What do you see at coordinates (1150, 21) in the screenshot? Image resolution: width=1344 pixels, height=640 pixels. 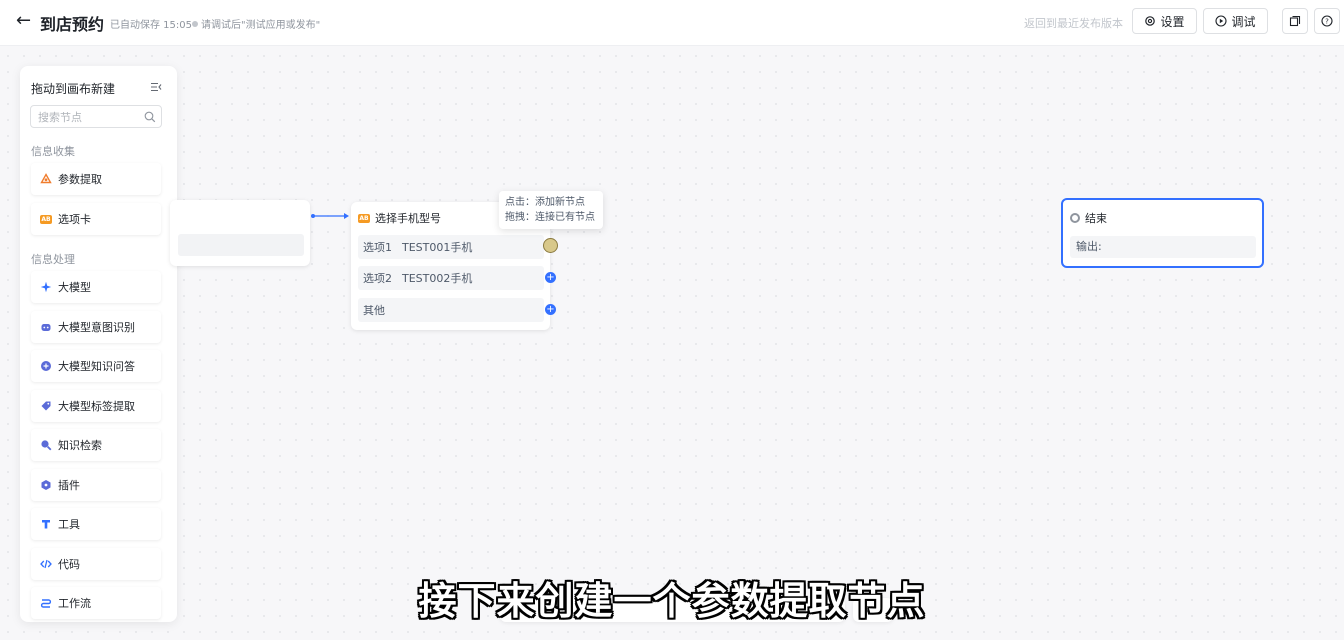 I see `gear-icon` at bounding box center [1150, 21].